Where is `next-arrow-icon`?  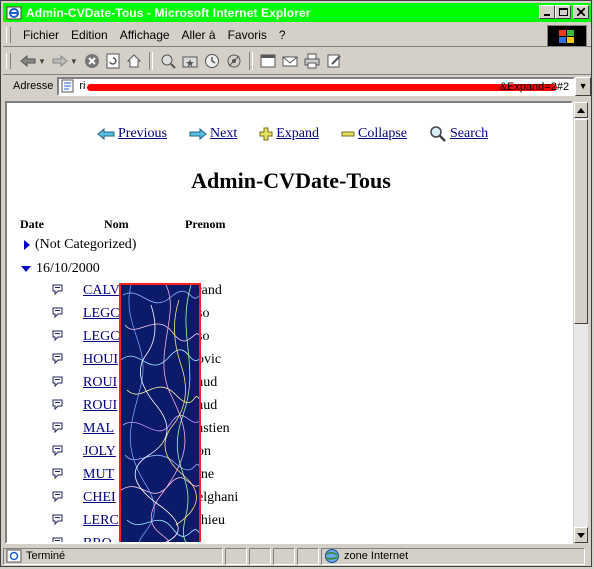
next-arrow-icon is located at coordinates (198, 134).